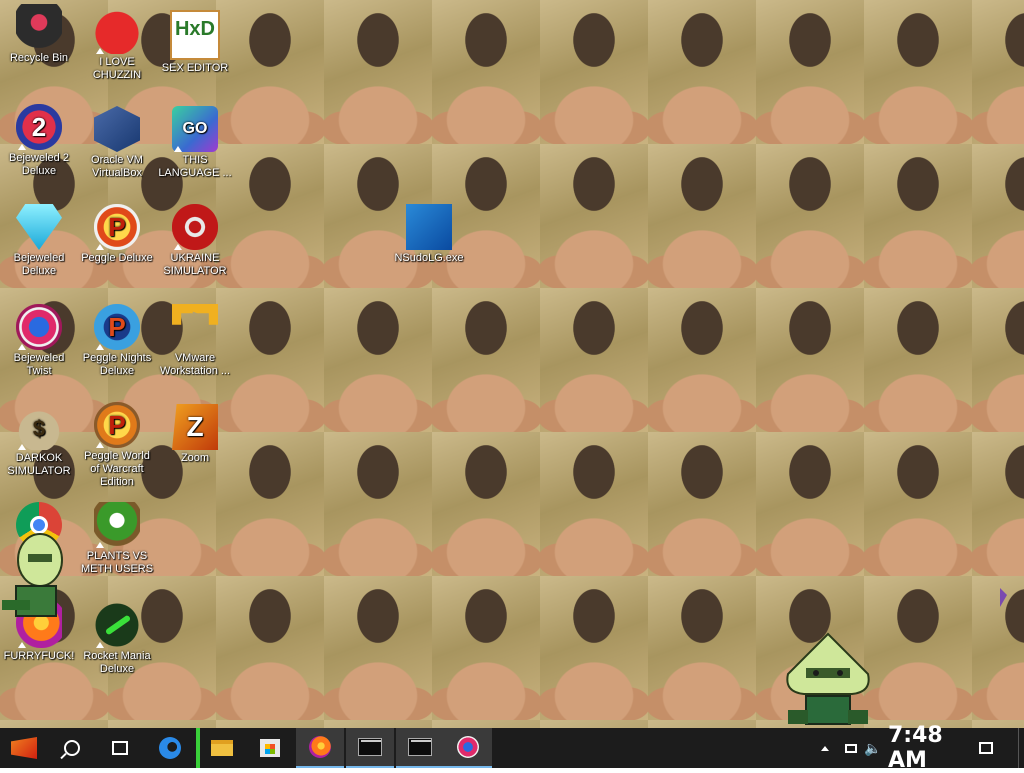 This screenshot has height=773, width=1024. What do you see at coordinates (117, 258) in the screenshot?
I see `desktop-icon-label: Peggle Deluxe` at bounding box center [117, 258].